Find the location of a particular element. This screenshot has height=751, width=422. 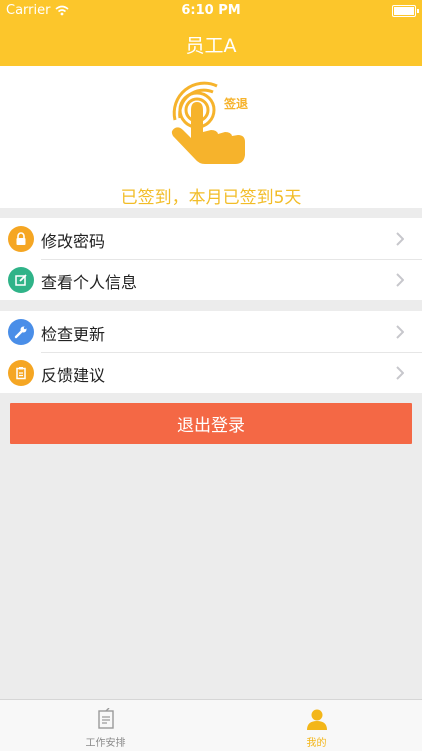

logout-button: 退出登录 is located at coordinates (211, 423).